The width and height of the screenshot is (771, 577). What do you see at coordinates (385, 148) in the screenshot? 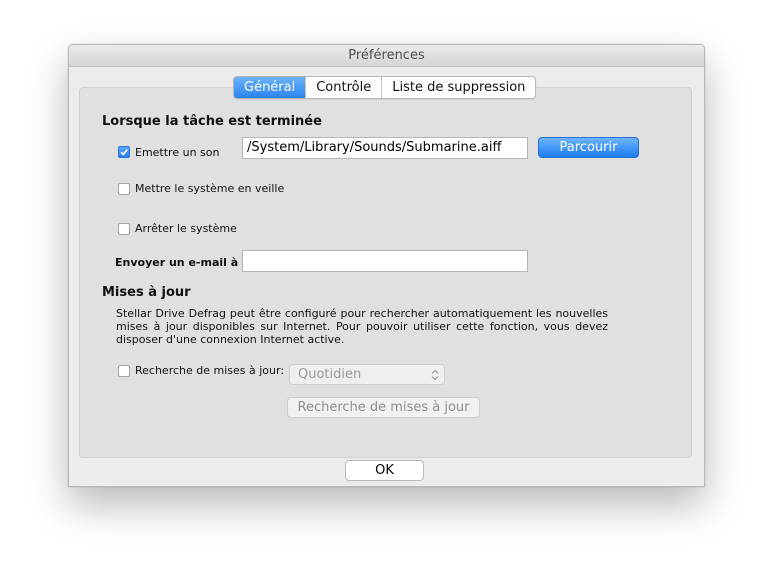
I see `sound-path-field: /System/Library/Sounds/Submarine.aiff` at bounding box center [385, 148].